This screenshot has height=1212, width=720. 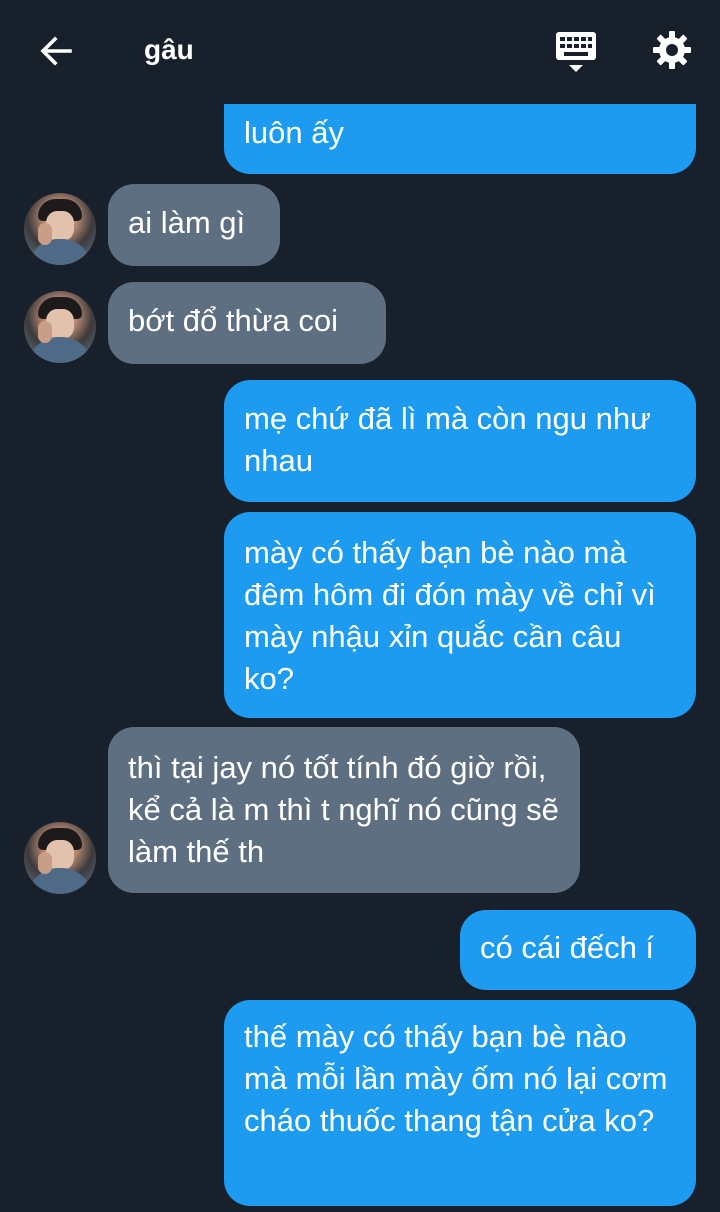 I want to click on keyboard-icon, so click(x=576, y=52).